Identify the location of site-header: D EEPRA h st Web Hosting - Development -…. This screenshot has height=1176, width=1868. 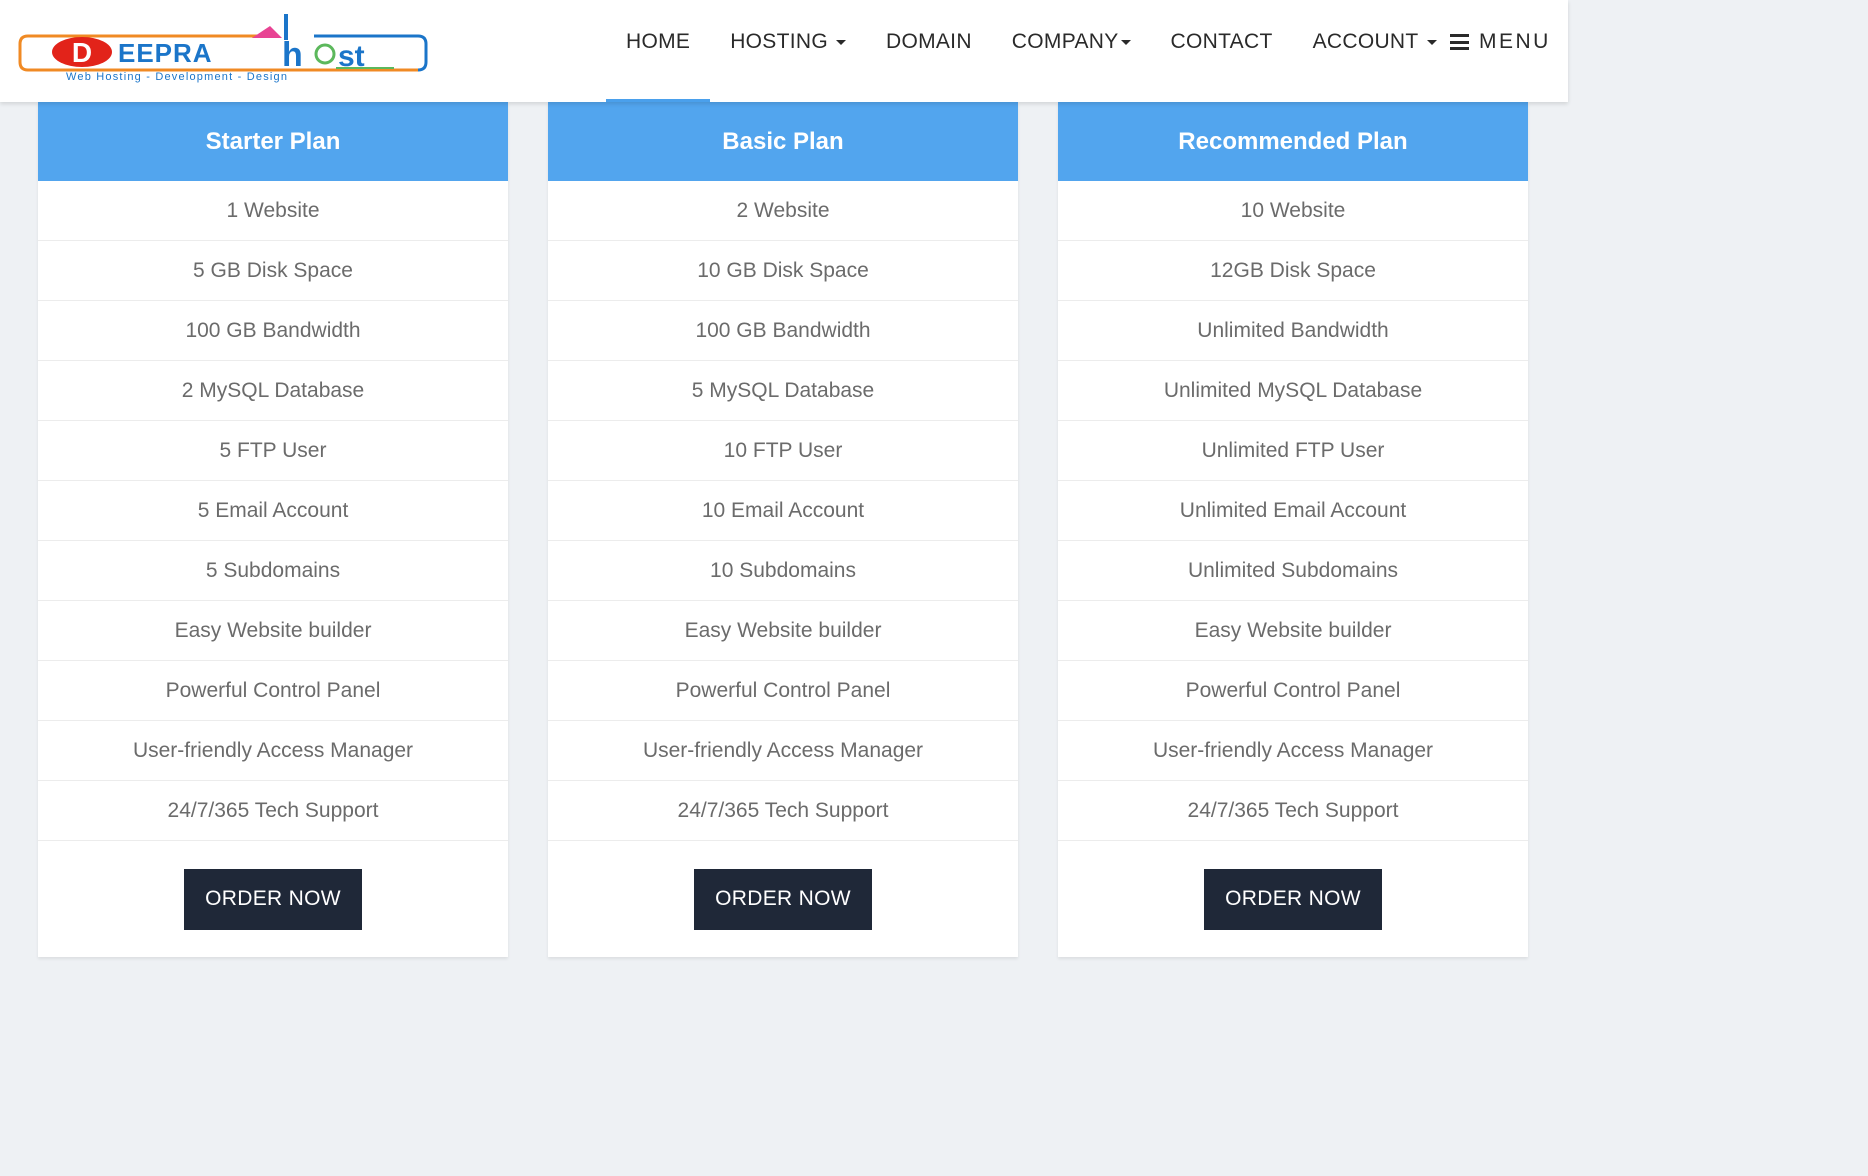
(784, 51).